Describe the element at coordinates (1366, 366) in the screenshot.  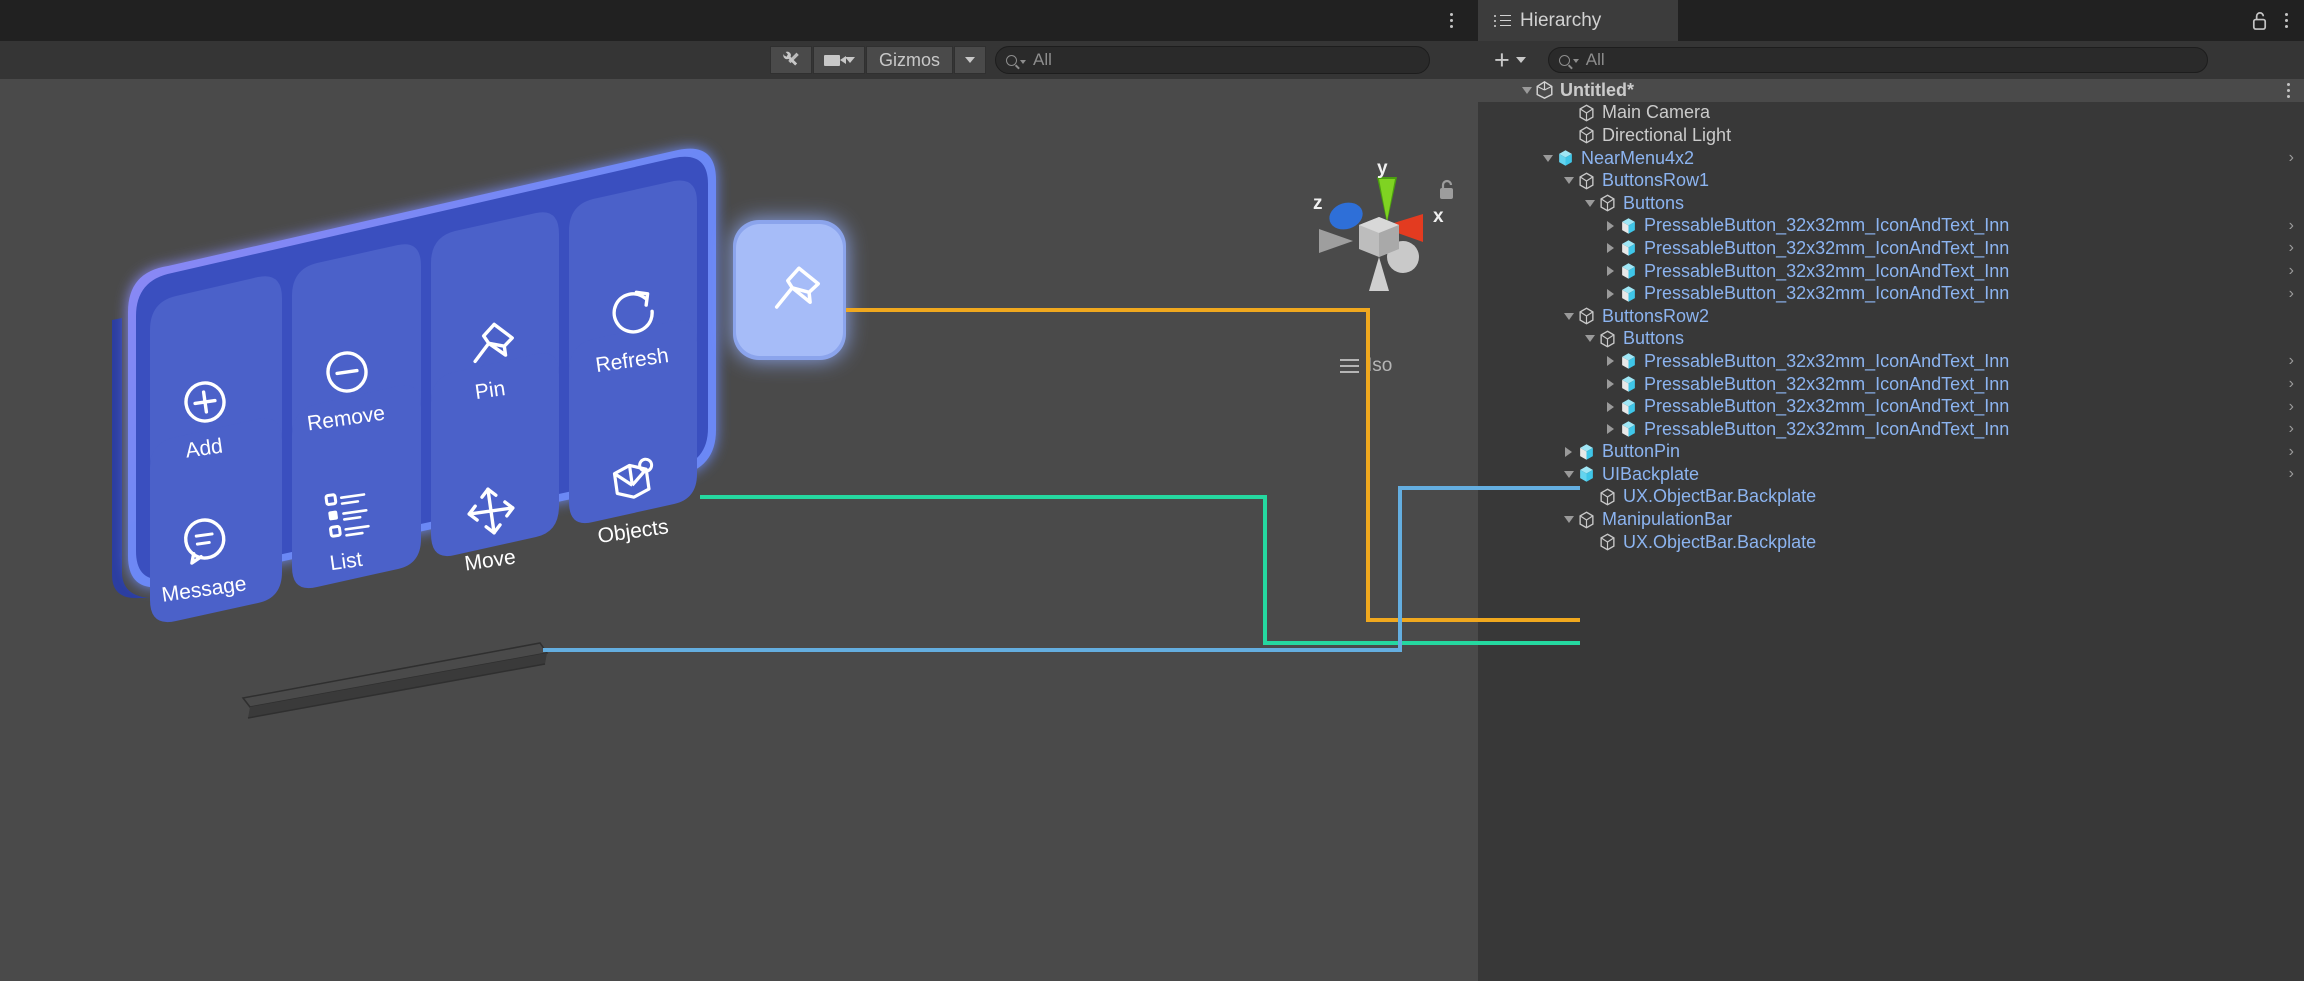
I see `scene-projection-toggle: Iso` at that location.